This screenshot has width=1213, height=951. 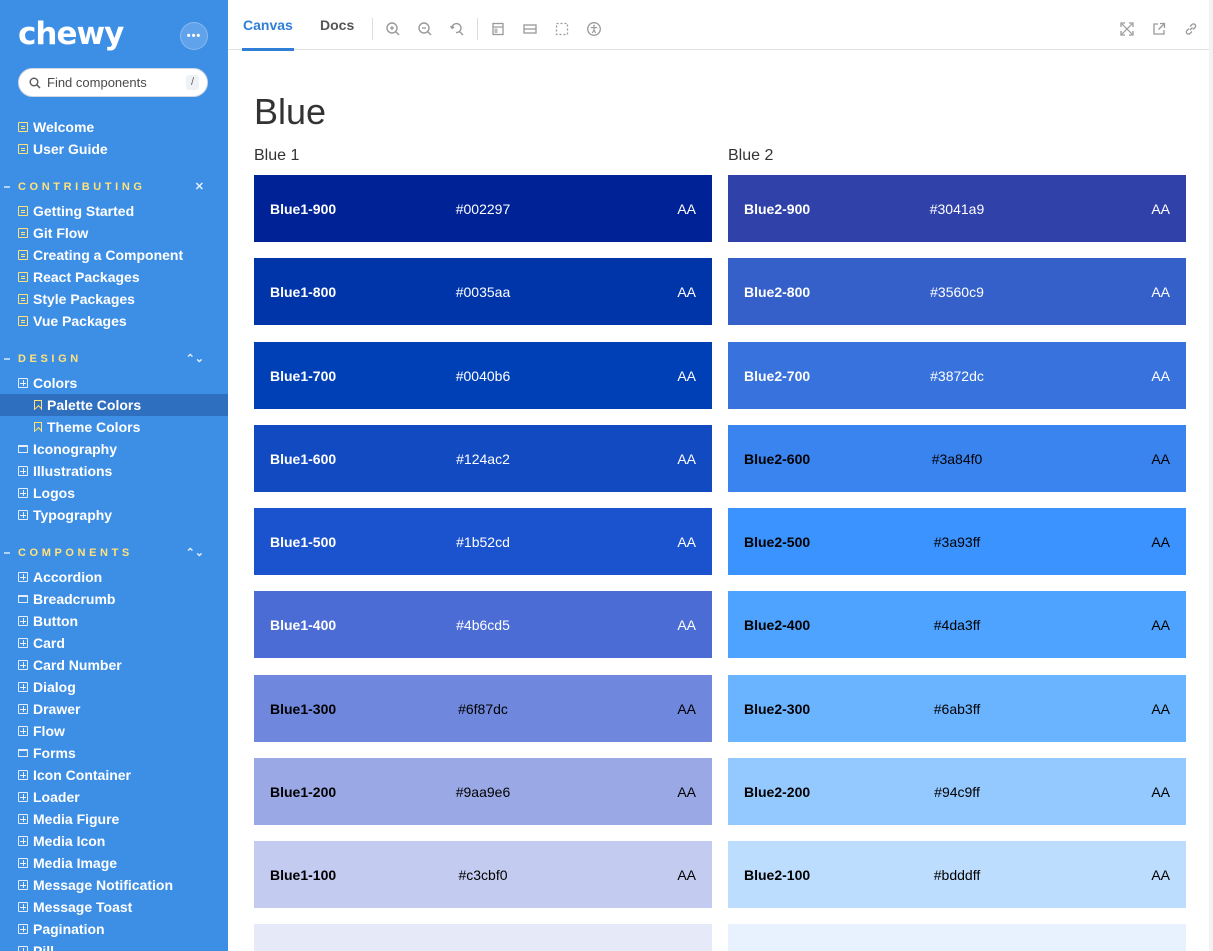 What do you see at coordinates (114, 277) in the screenshot?
I see `sidebar-item-react-packages: React Packages` at bounding box center [114, 277].